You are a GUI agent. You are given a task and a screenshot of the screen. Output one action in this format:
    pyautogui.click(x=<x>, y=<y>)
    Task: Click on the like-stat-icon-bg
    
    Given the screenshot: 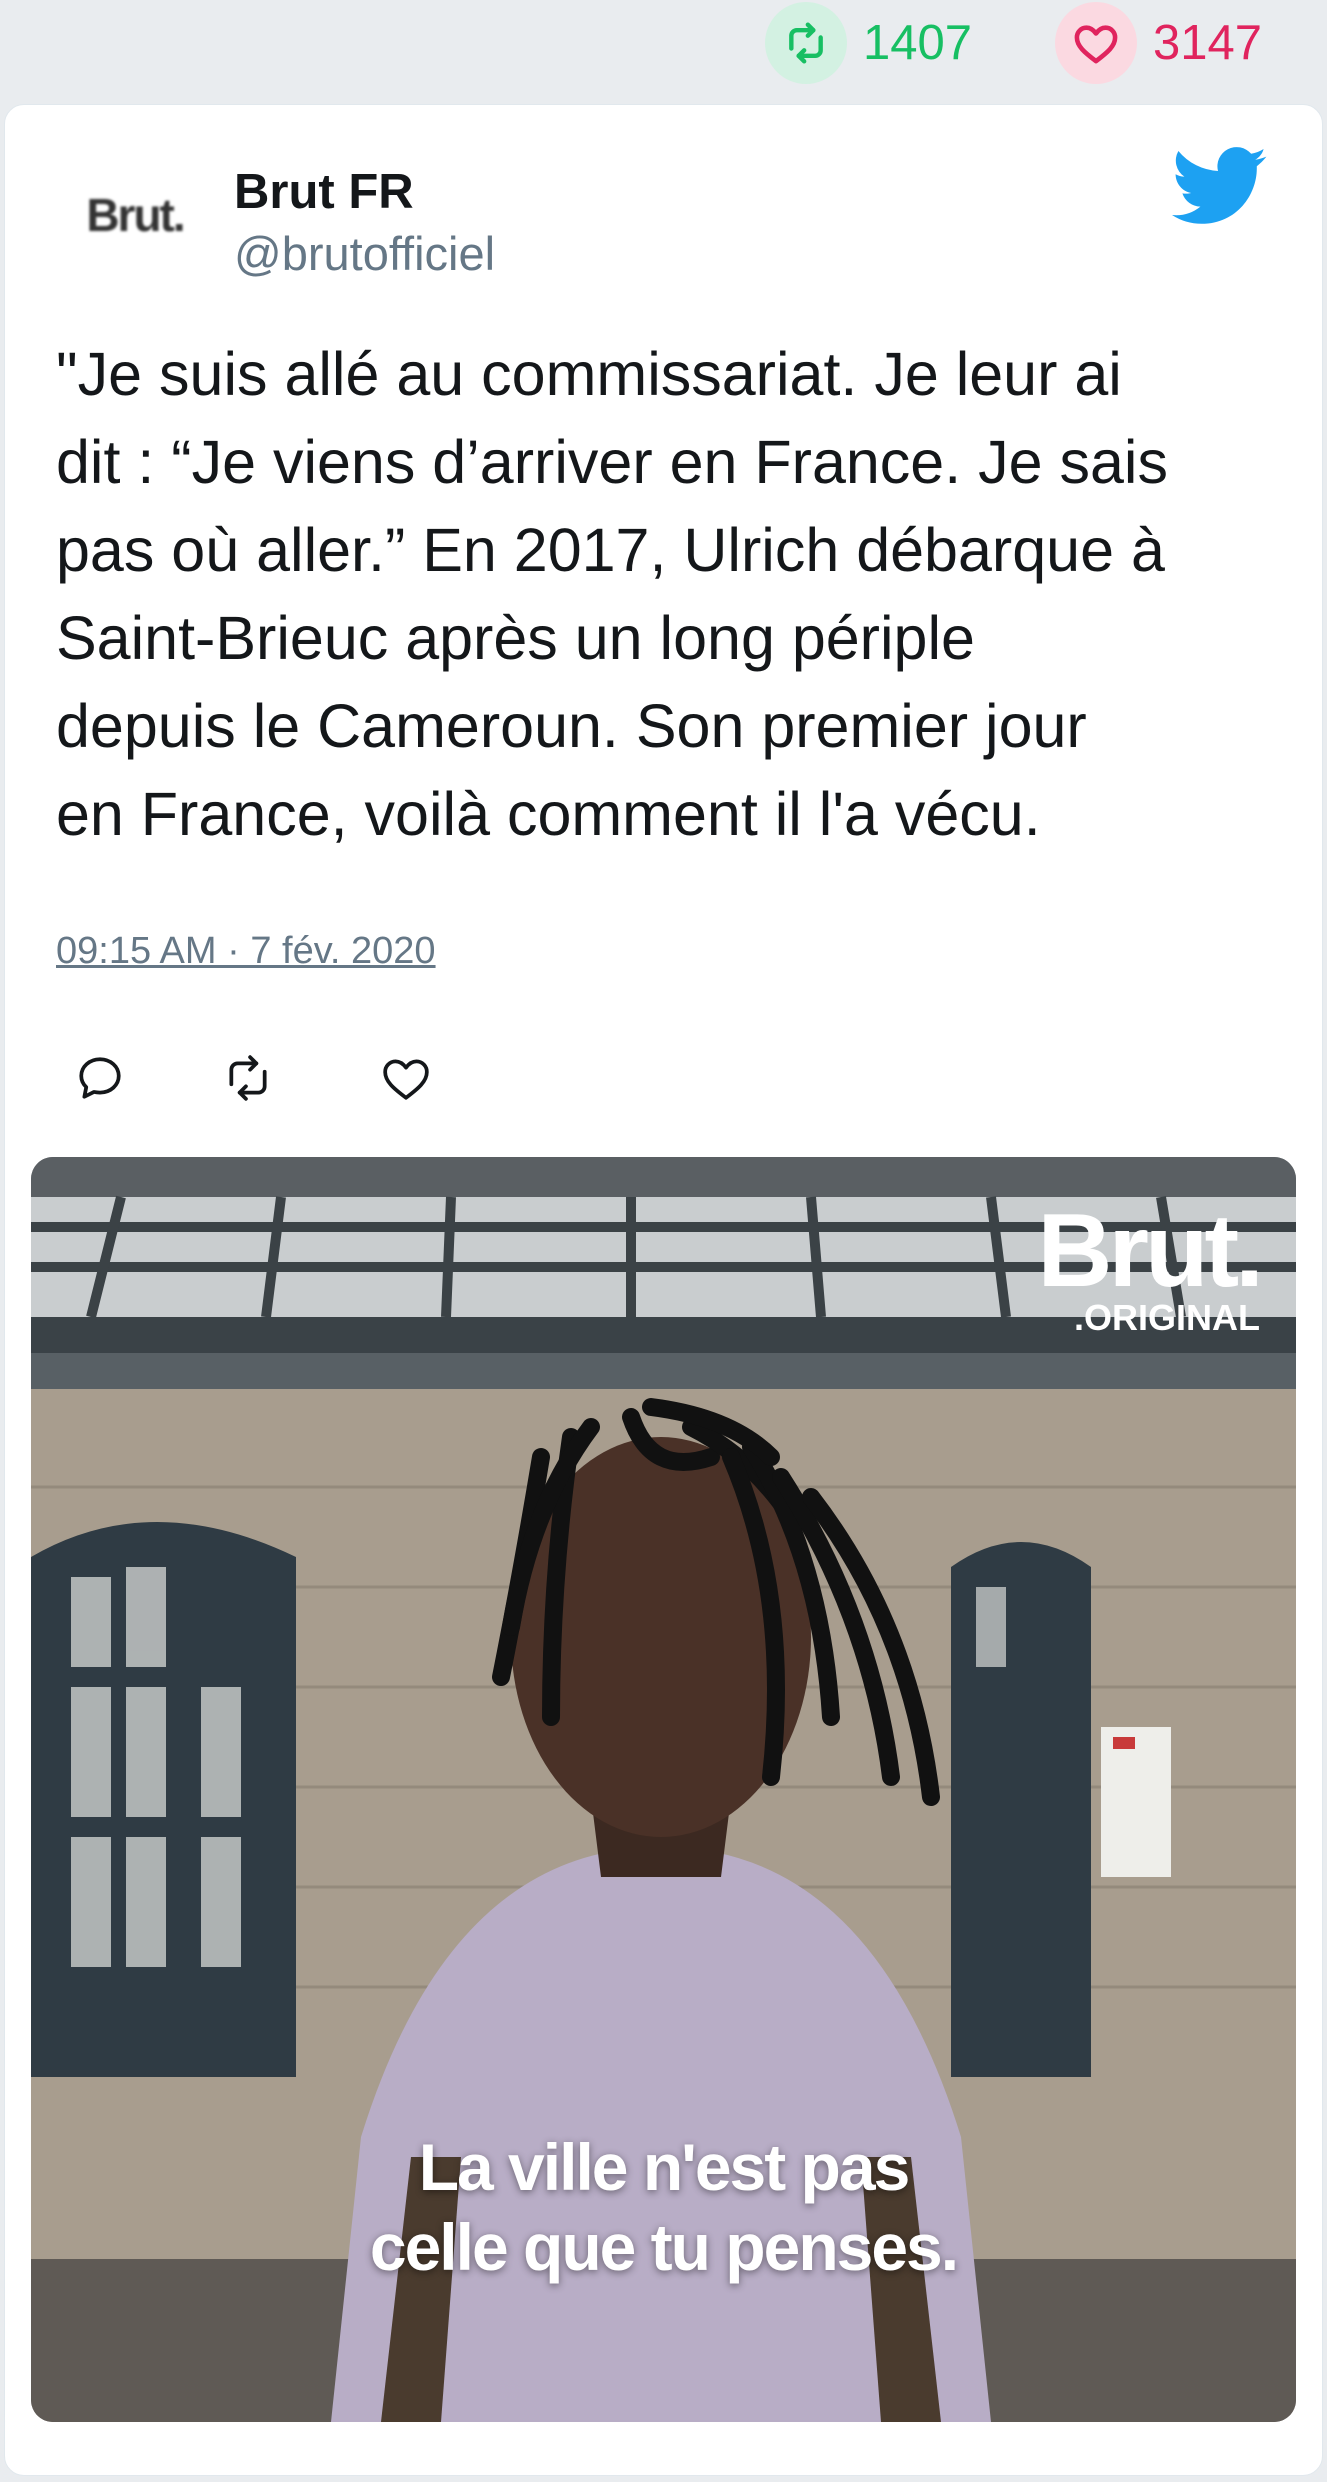 What is the action you would take?
    pyautogui.click(x=1096, y=43)
    